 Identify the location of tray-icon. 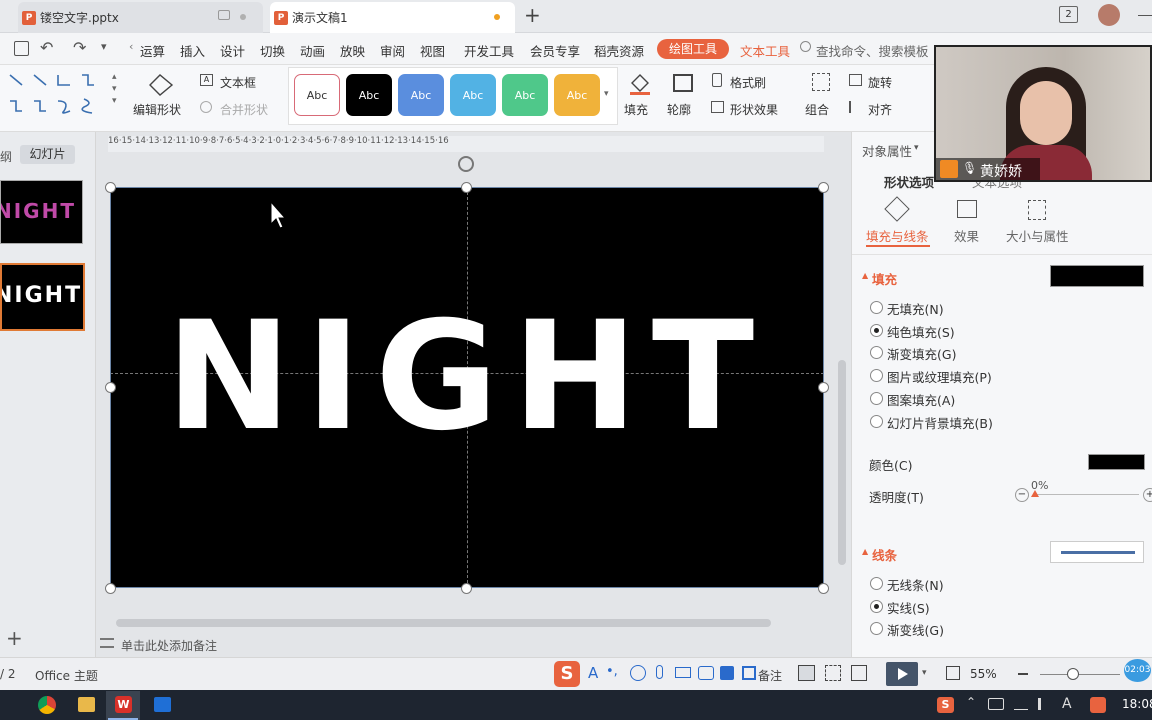
(996, 704).